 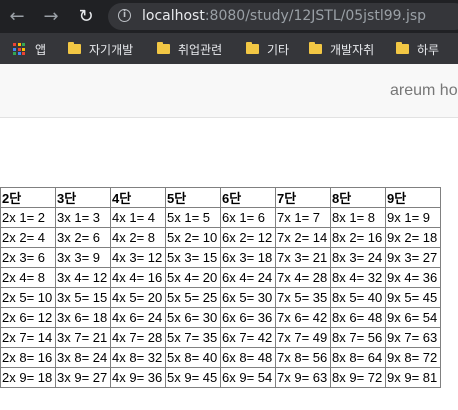 I want to click on bookmark-label: 개발자취, so click(x=352, y=49).